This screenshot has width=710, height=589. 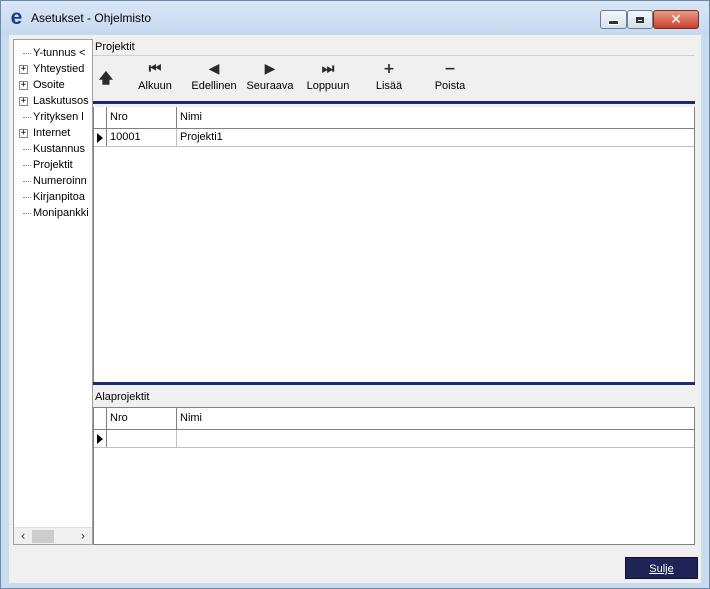 I want to click on subprojects-grid-header: Nro Nimi, so click(x=394, y=419).